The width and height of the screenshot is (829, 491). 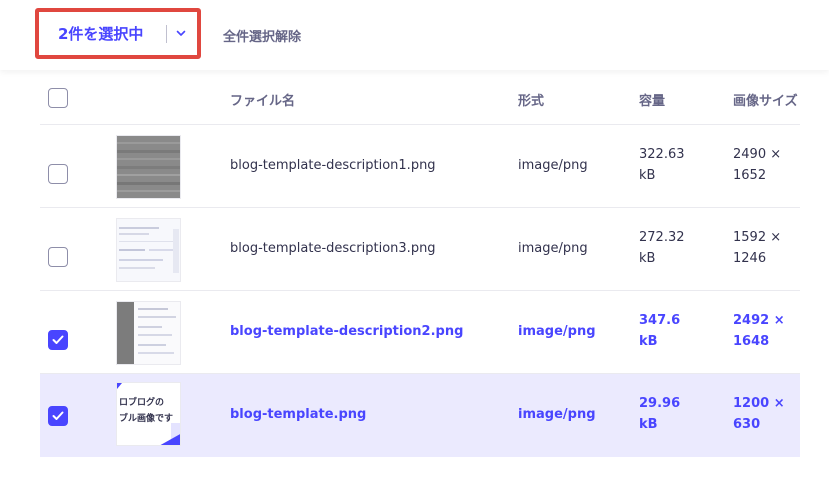 I want to click on file-name: blog-template-description2.png, so click(x=346, y=331).